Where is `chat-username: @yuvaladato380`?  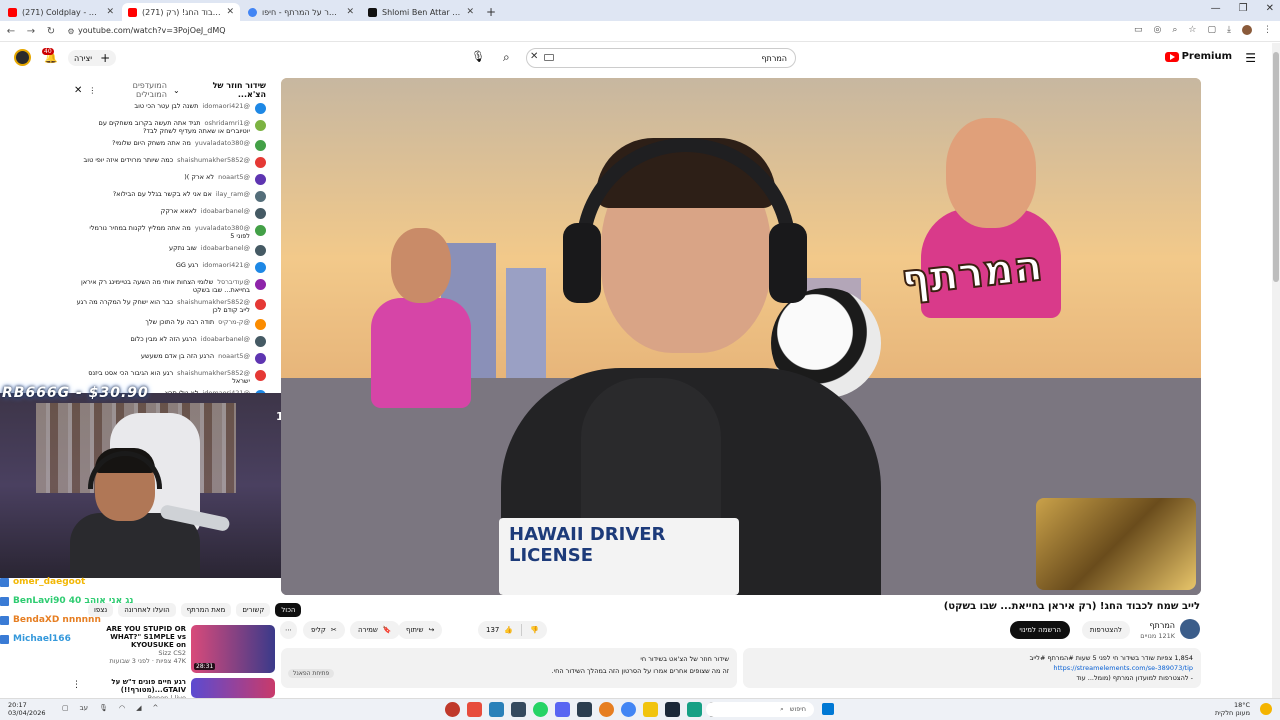
chat-username: @yuvaladato380 is located at coordinates (222, 228).